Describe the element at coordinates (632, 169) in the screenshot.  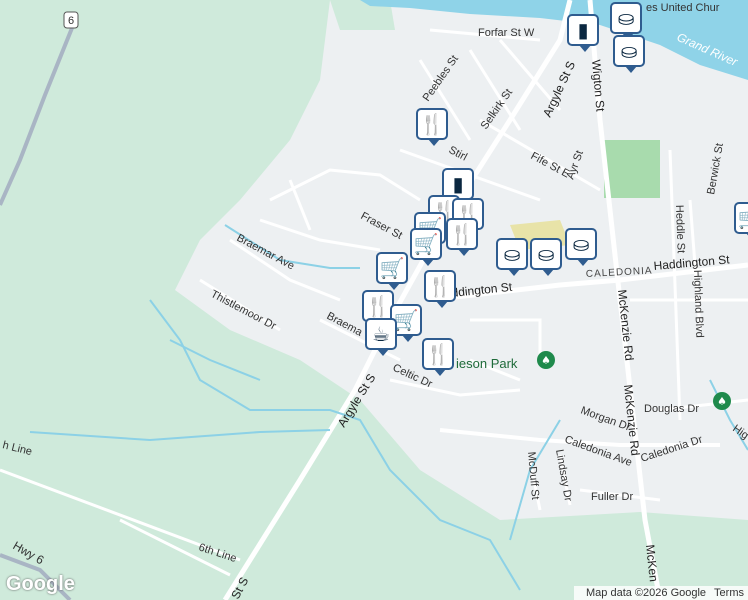
I see `park-area` at that location.